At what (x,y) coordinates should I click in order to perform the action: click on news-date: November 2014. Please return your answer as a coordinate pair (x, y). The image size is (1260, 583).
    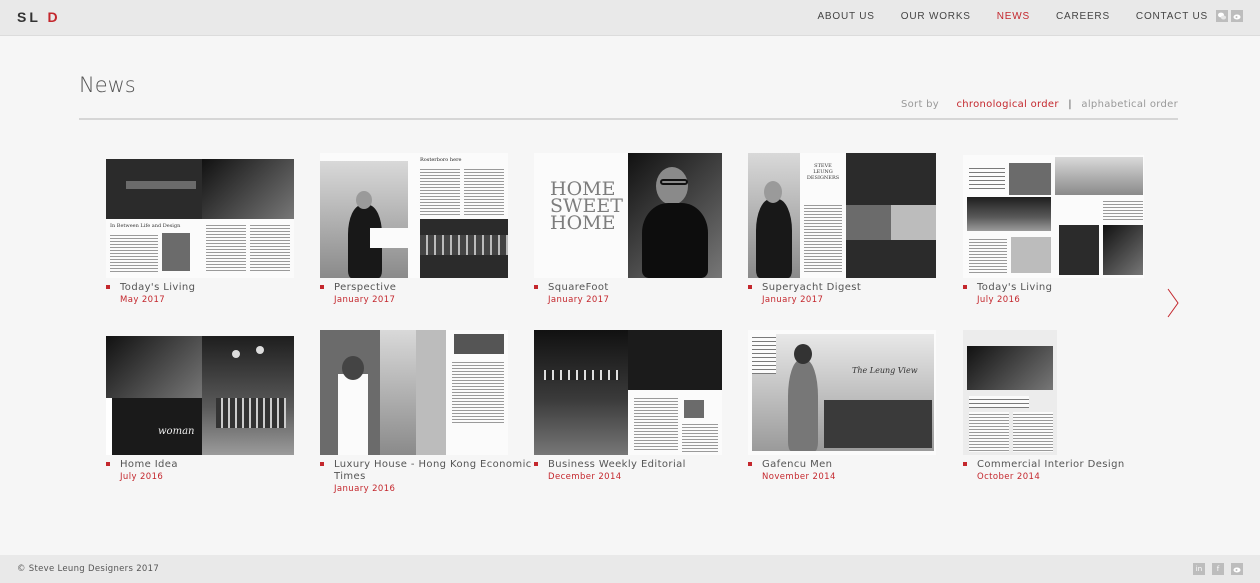
    Looking at the image, I should click on (799, 477).